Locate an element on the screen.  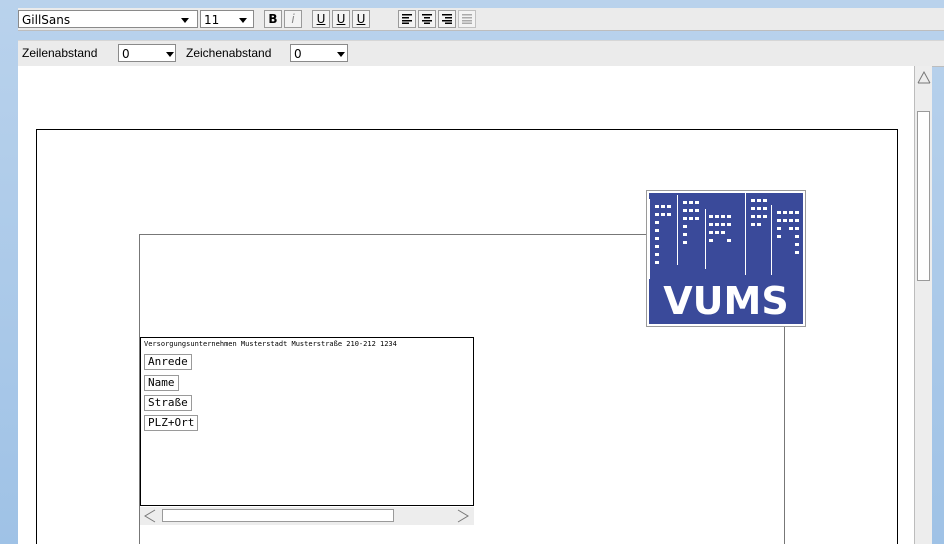
char-spacing-value: 0 is located at coordinates (298, 54).